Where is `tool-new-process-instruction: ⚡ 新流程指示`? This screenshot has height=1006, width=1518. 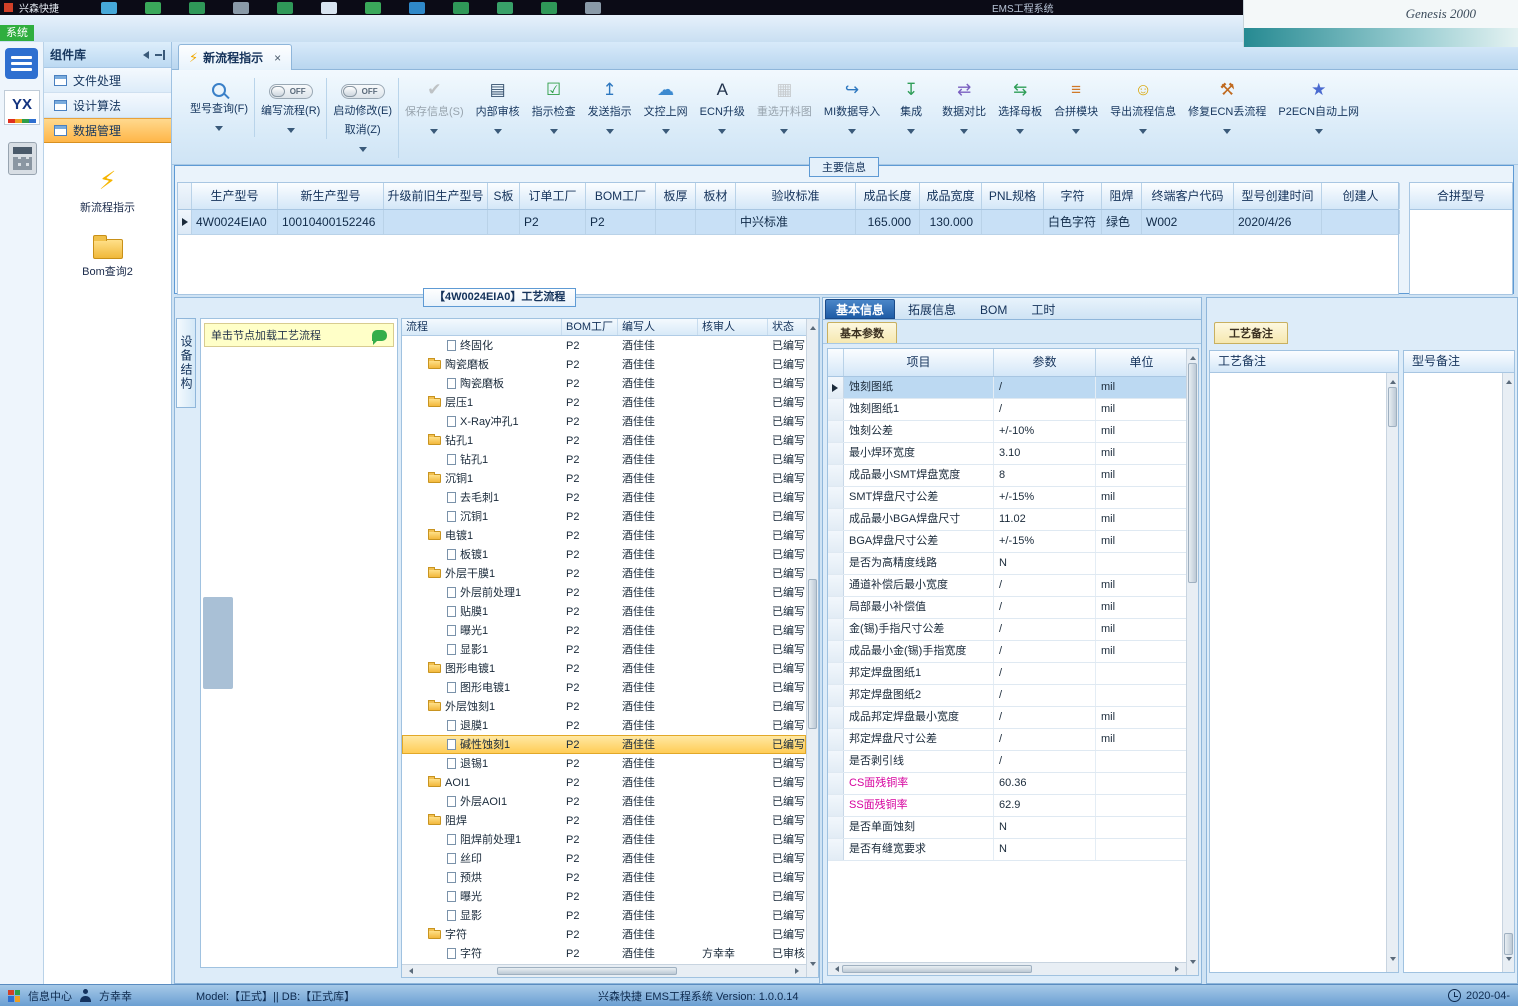 tool-new-process-instruction: ⚡ 新流程指示 is located at coordinates (107, 191).